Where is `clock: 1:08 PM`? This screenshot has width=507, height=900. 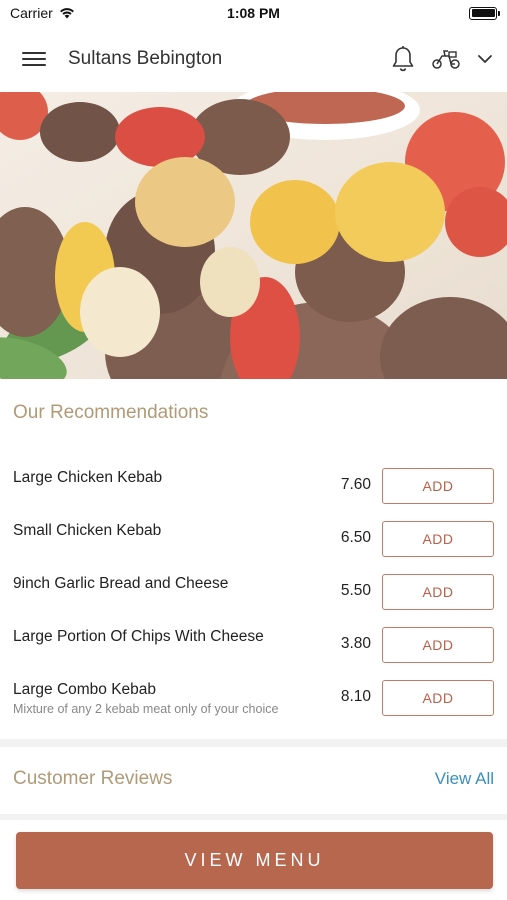 clock: 1:08 PM is located at coordinates (253, 13).